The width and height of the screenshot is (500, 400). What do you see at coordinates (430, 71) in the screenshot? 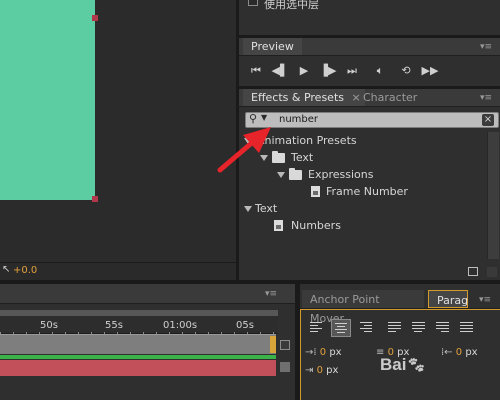
I see `ram-preview-icon: ▶▶` at bounding box center [430, 71].